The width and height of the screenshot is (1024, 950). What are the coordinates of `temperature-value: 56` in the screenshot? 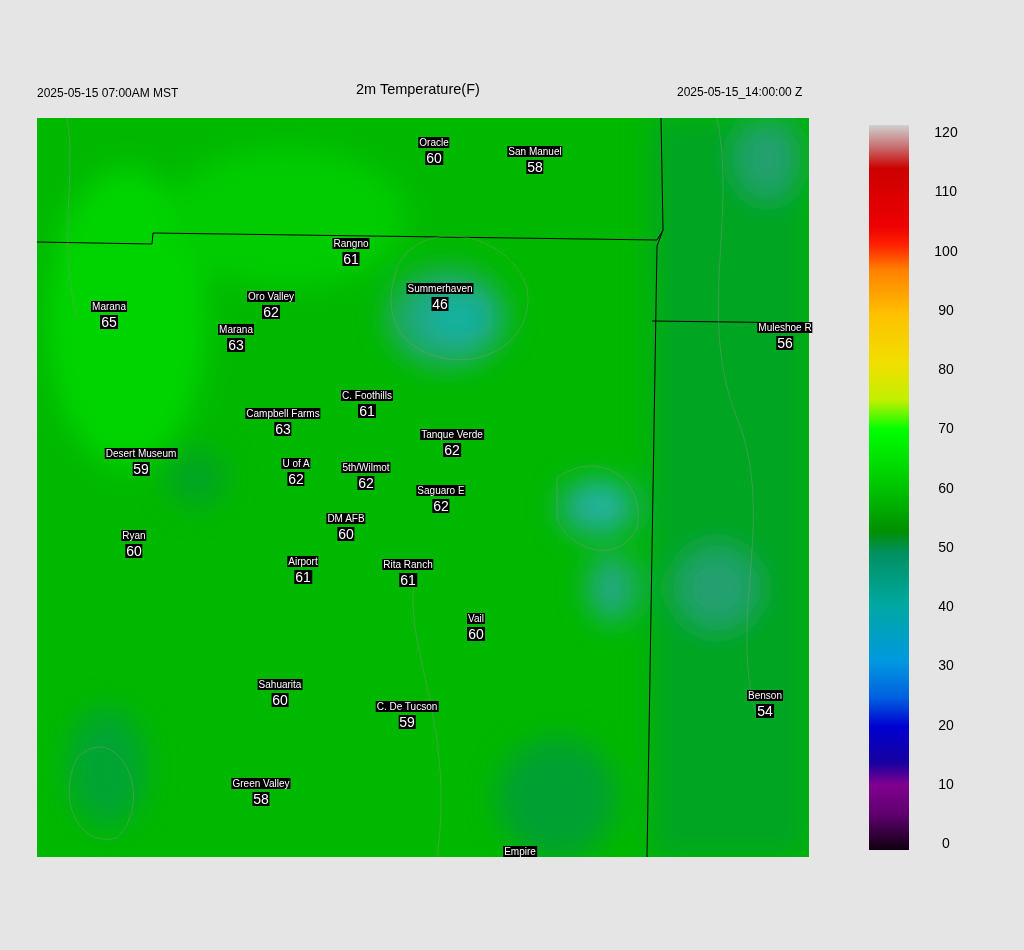 It's located at (785, 343).